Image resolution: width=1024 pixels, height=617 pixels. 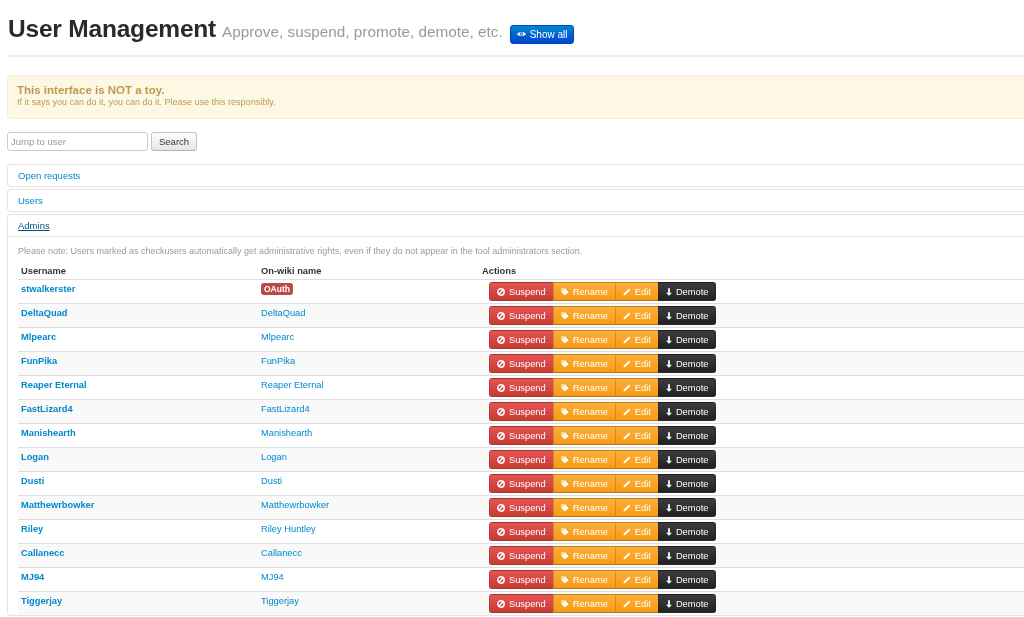 I want to click on page-title: User Management, so click(x=112, y=29).